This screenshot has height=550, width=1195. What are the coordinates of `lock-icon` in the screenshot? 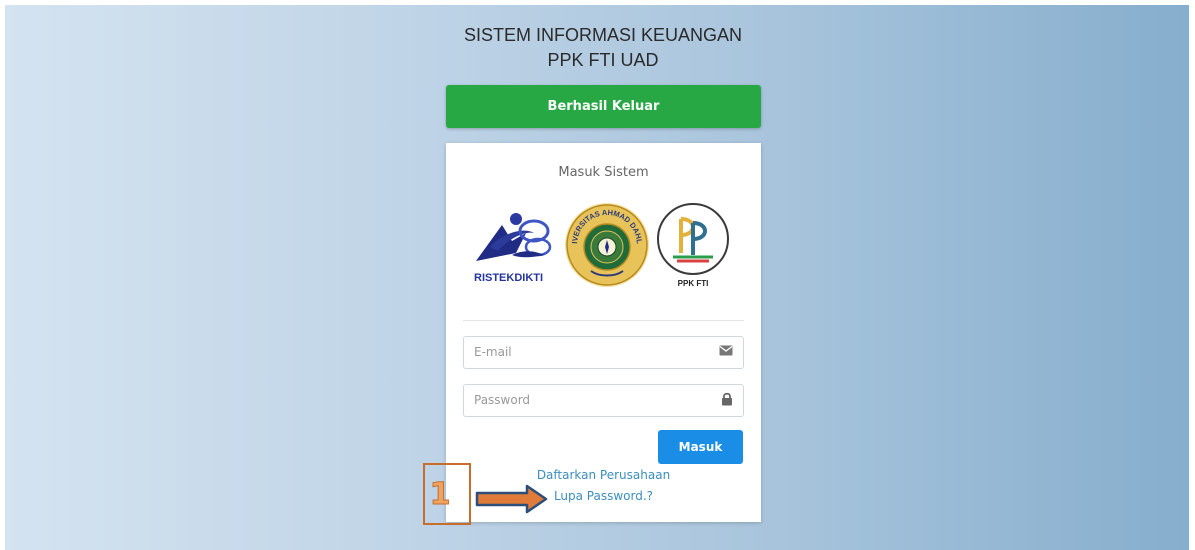 It's located at (727, 399).